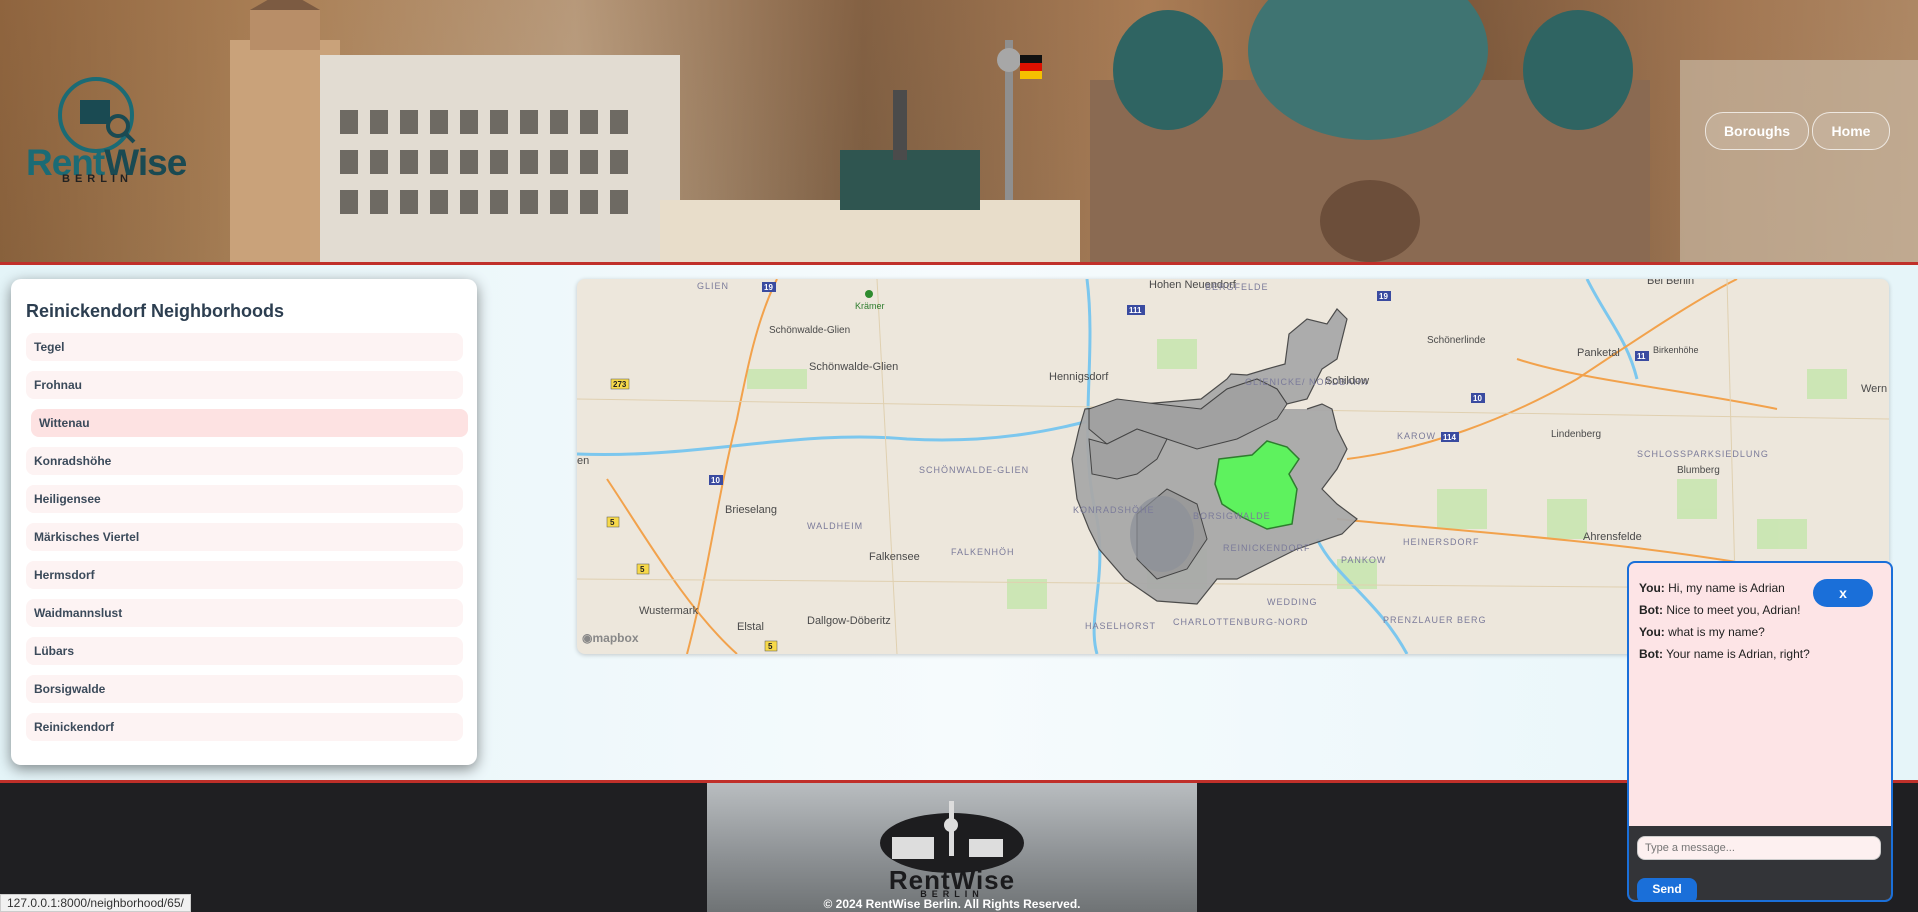 This screenshot has height=912, width=1918. What do you see at coordinates (1759, 848) in the screenshot?
I see `chat-message-input` at bounding box center [1759, 848].